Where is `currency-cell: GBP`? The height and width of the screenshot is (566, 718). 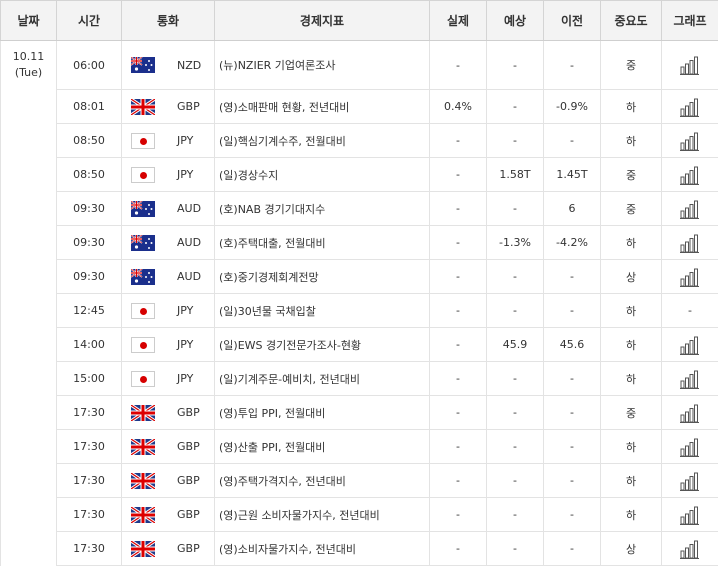
currency-cell: GBP is located at coordinates (168, 107).